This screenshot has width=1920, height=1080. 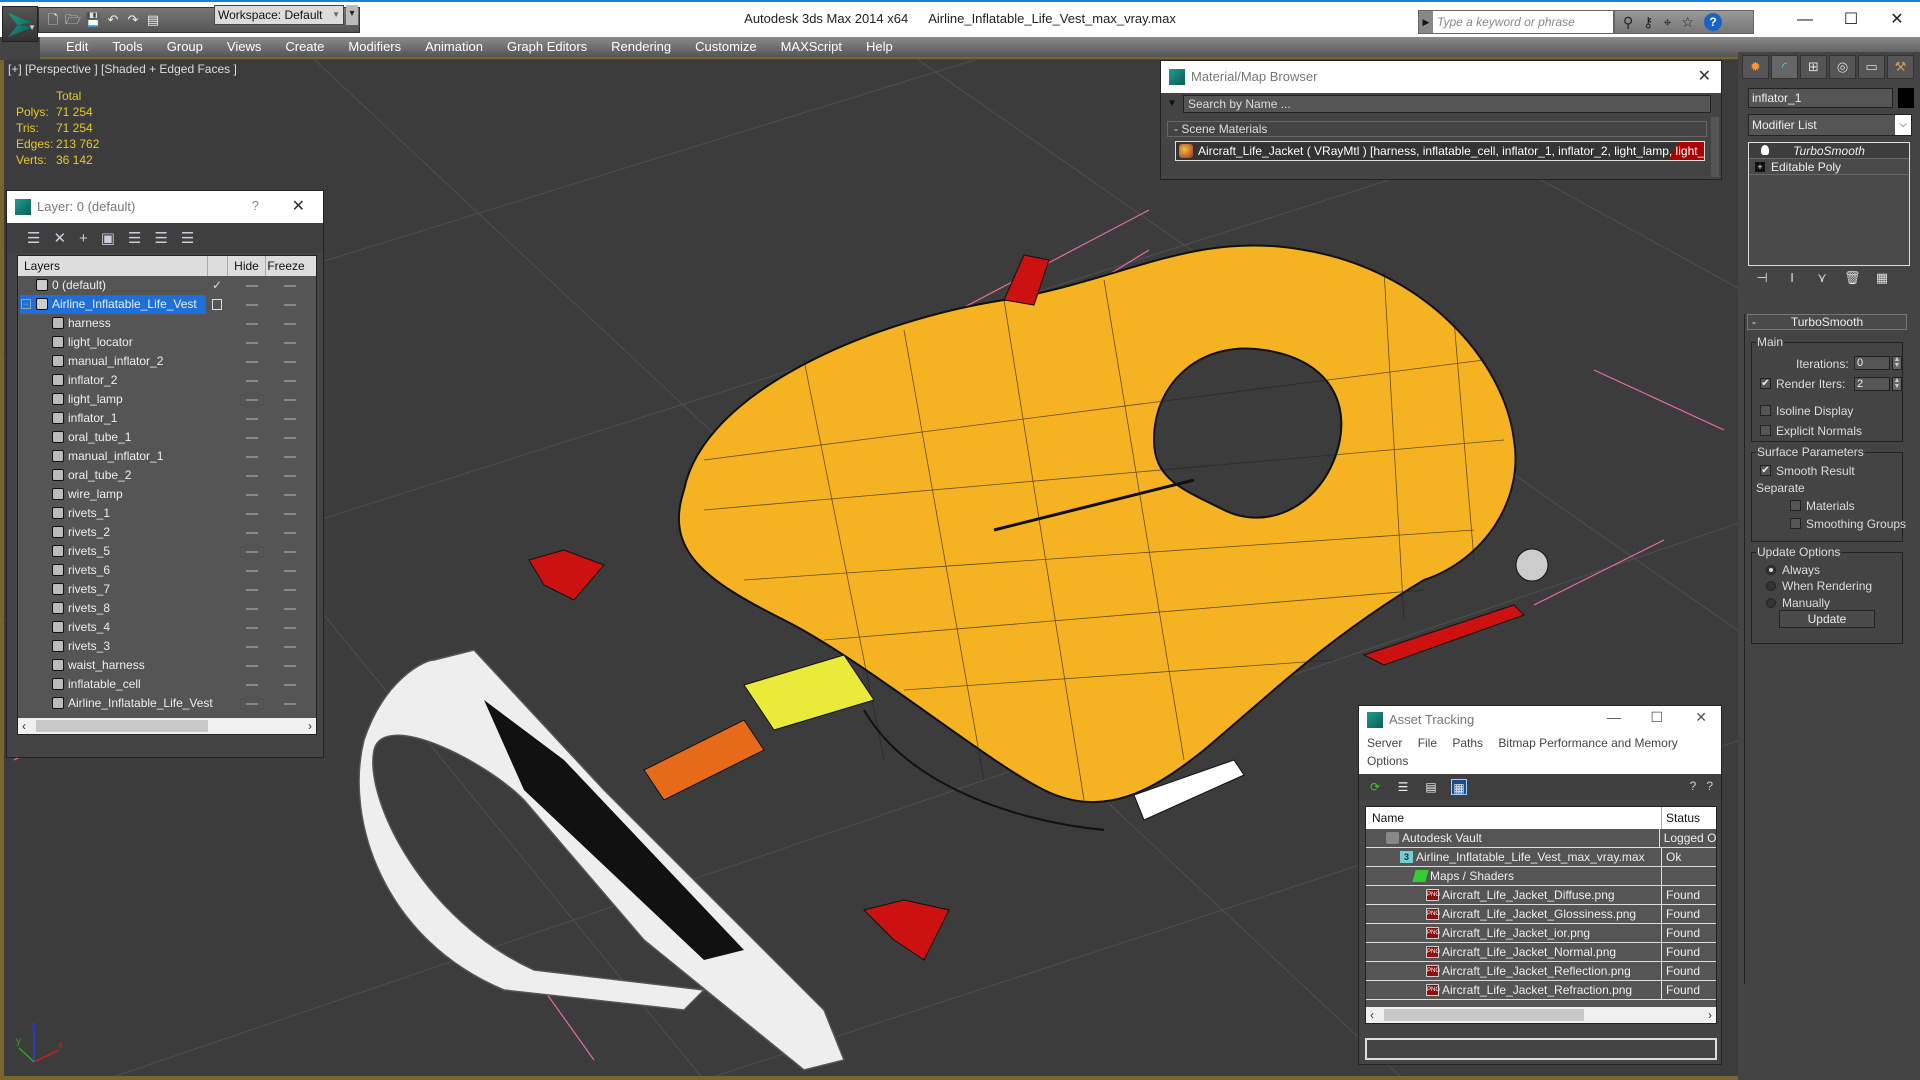 What do you see at coordinates (160, 238) in the screenshot?
I see `highlight-layer-icon: ☰` at bounding box center [160, 238].